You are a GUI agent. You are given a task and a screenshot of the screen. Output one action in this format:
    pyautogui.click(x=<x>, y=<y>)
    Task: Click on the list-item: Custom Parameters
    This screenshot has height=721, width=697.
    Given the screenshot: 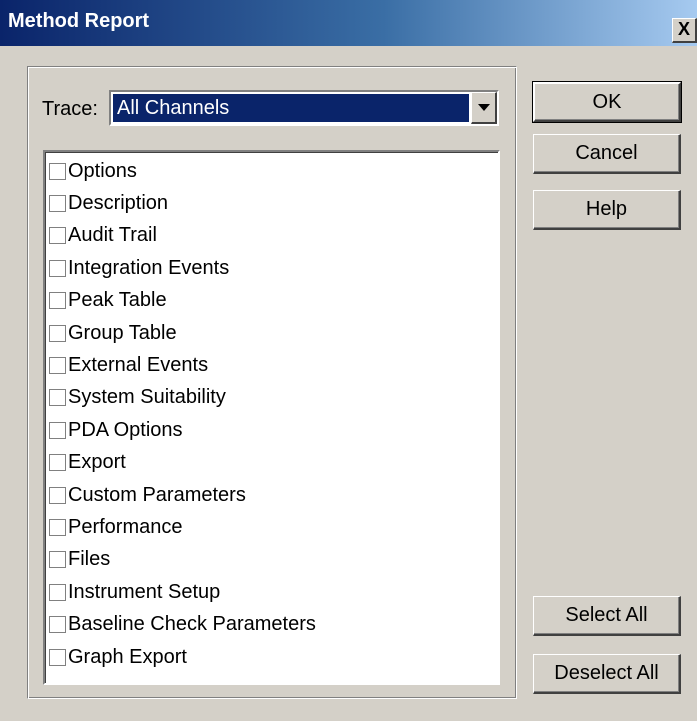 What is the action you would take?
    pyautogui.click(x=147, y=495)
    